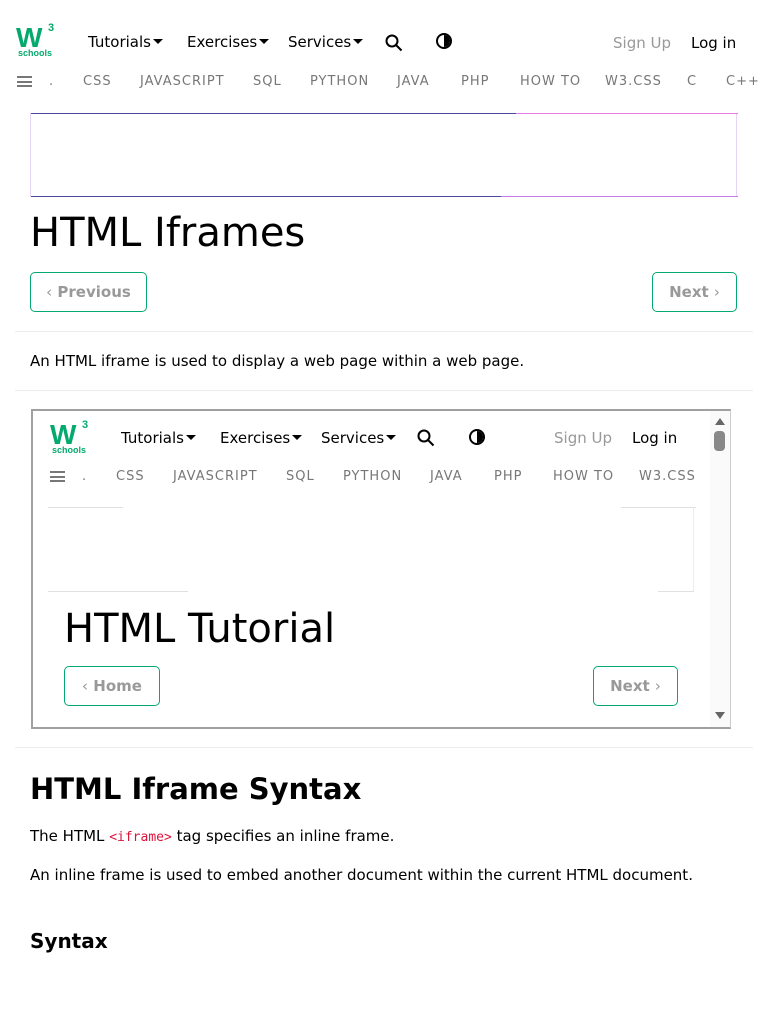  I want to click on nav-services: Services, so click(326, 42).